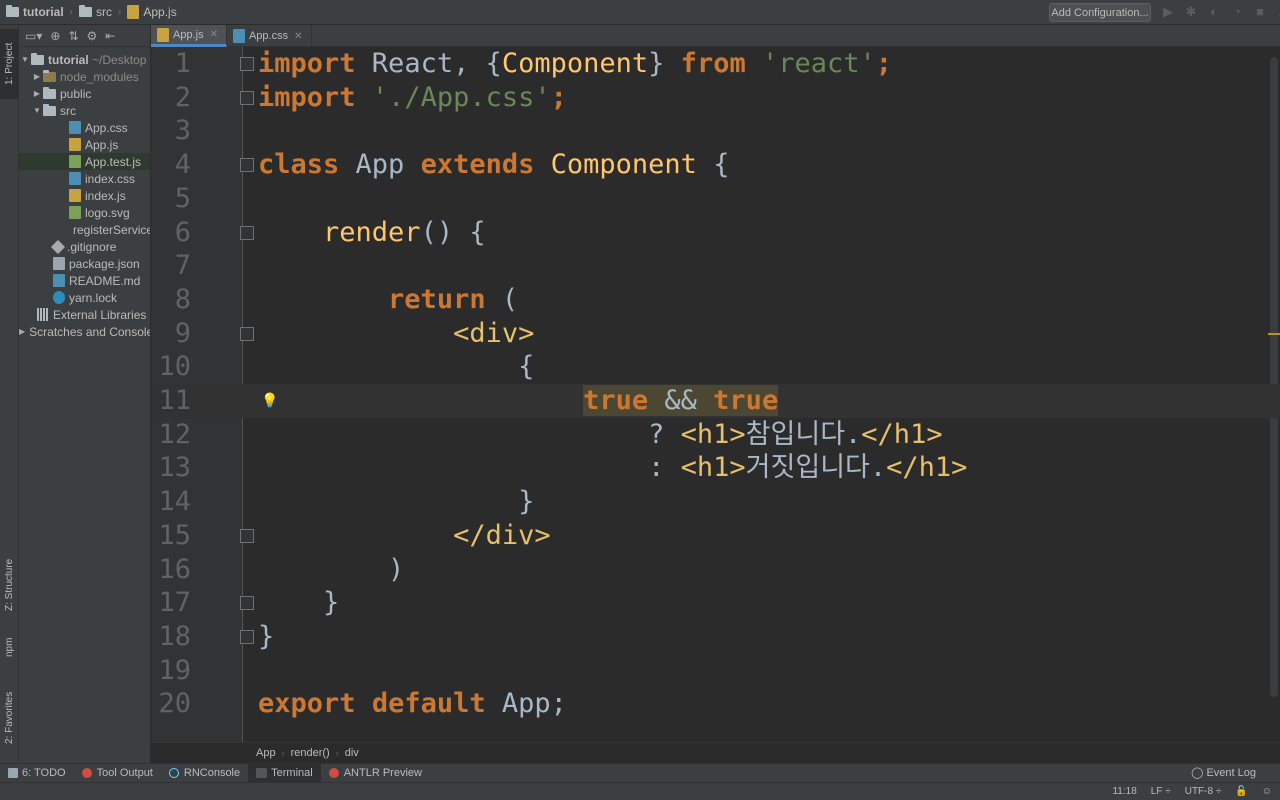 The width and height of the screenshot is (1280, 800). What do you see at coordinates (84, 280) in the screenshot?
I see `tree-file-readme: README.md` at bounding box center [84, 280].